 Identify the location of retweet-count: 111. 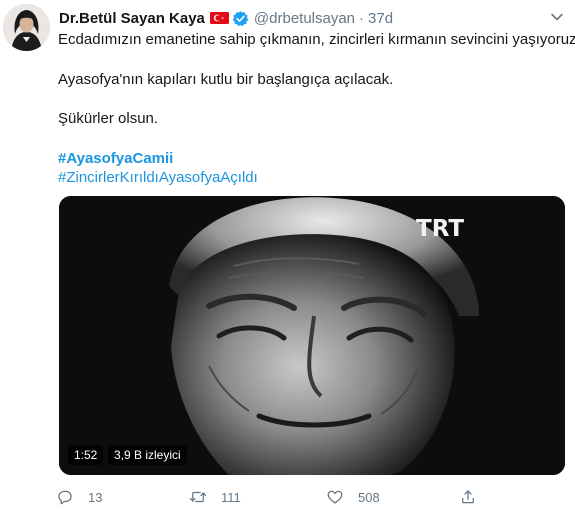
(231, 497).